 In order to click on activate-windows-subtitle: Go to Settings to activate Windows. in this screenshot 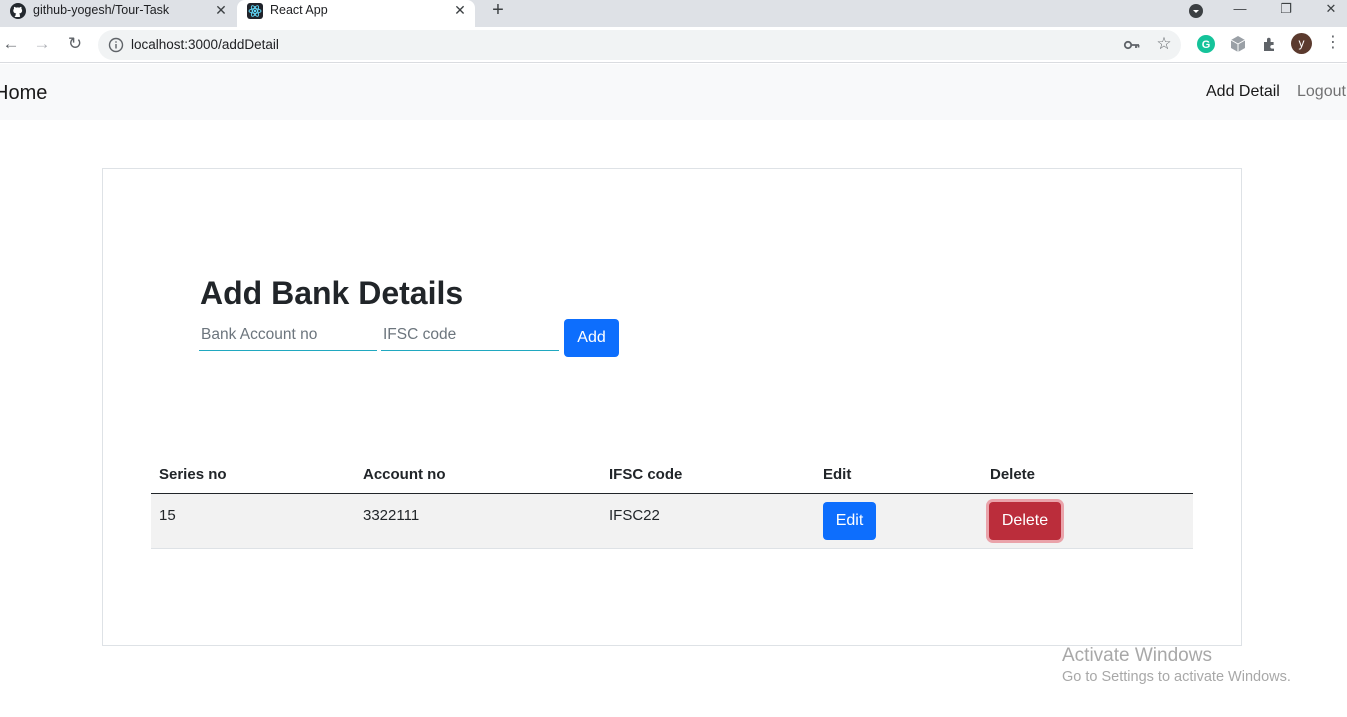, I will do `click(1176, 677)`.